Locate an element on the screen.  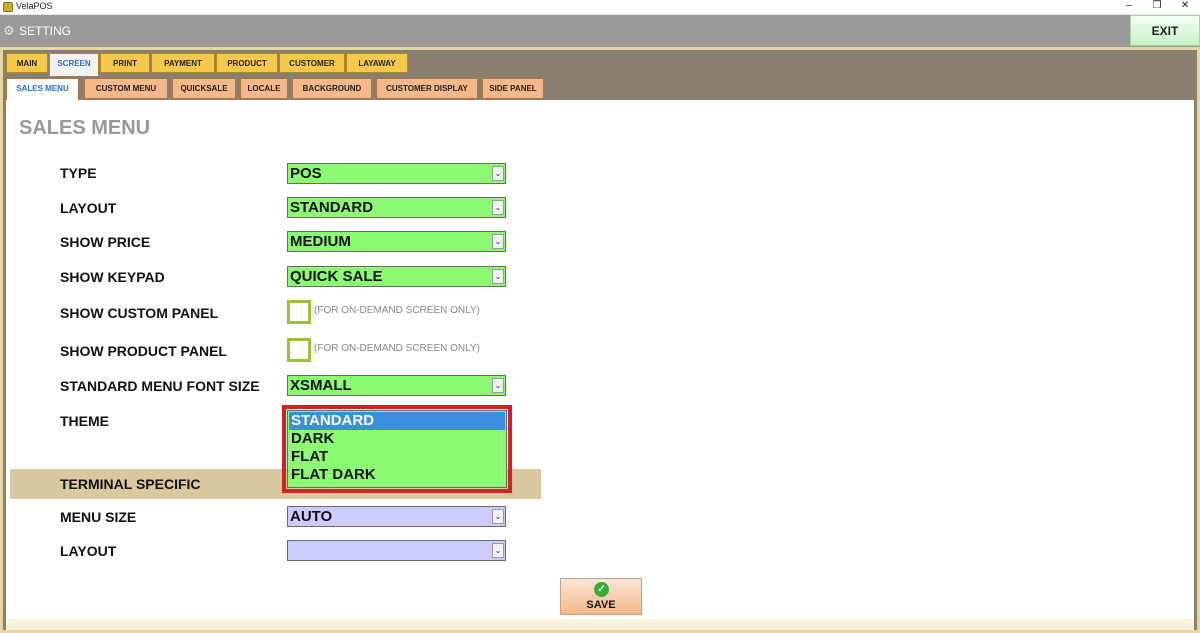
theme-label: THEME is located at coordinates (84, 421).